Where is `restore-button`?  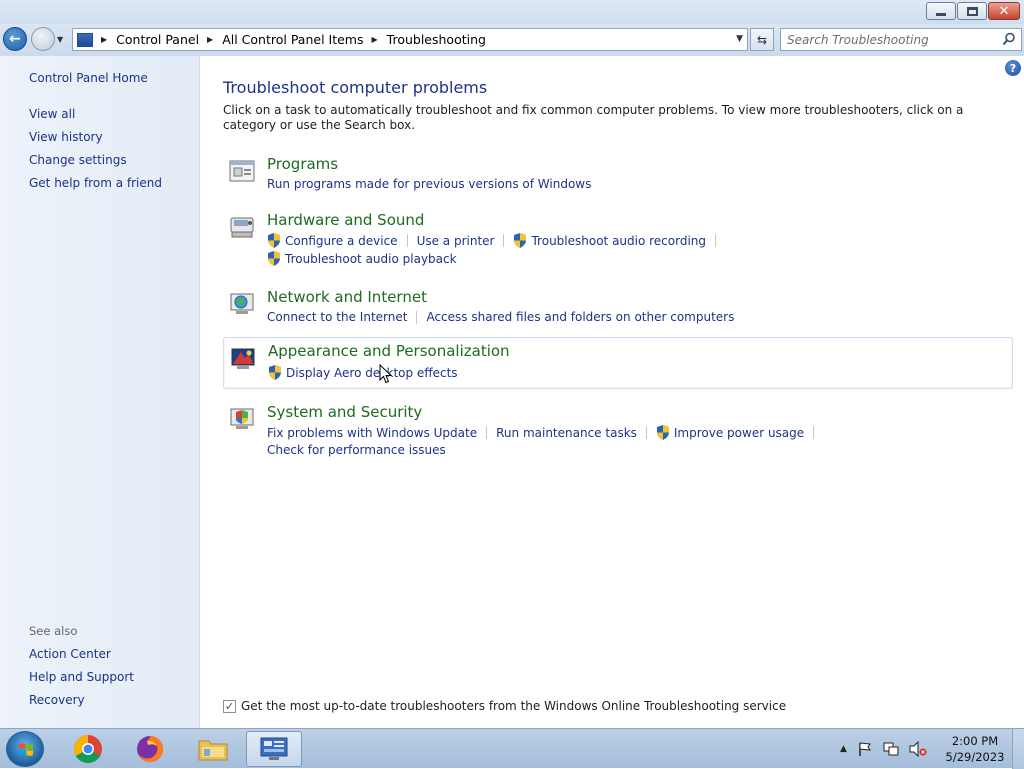
restore-button is located at coordinates (972, 11).